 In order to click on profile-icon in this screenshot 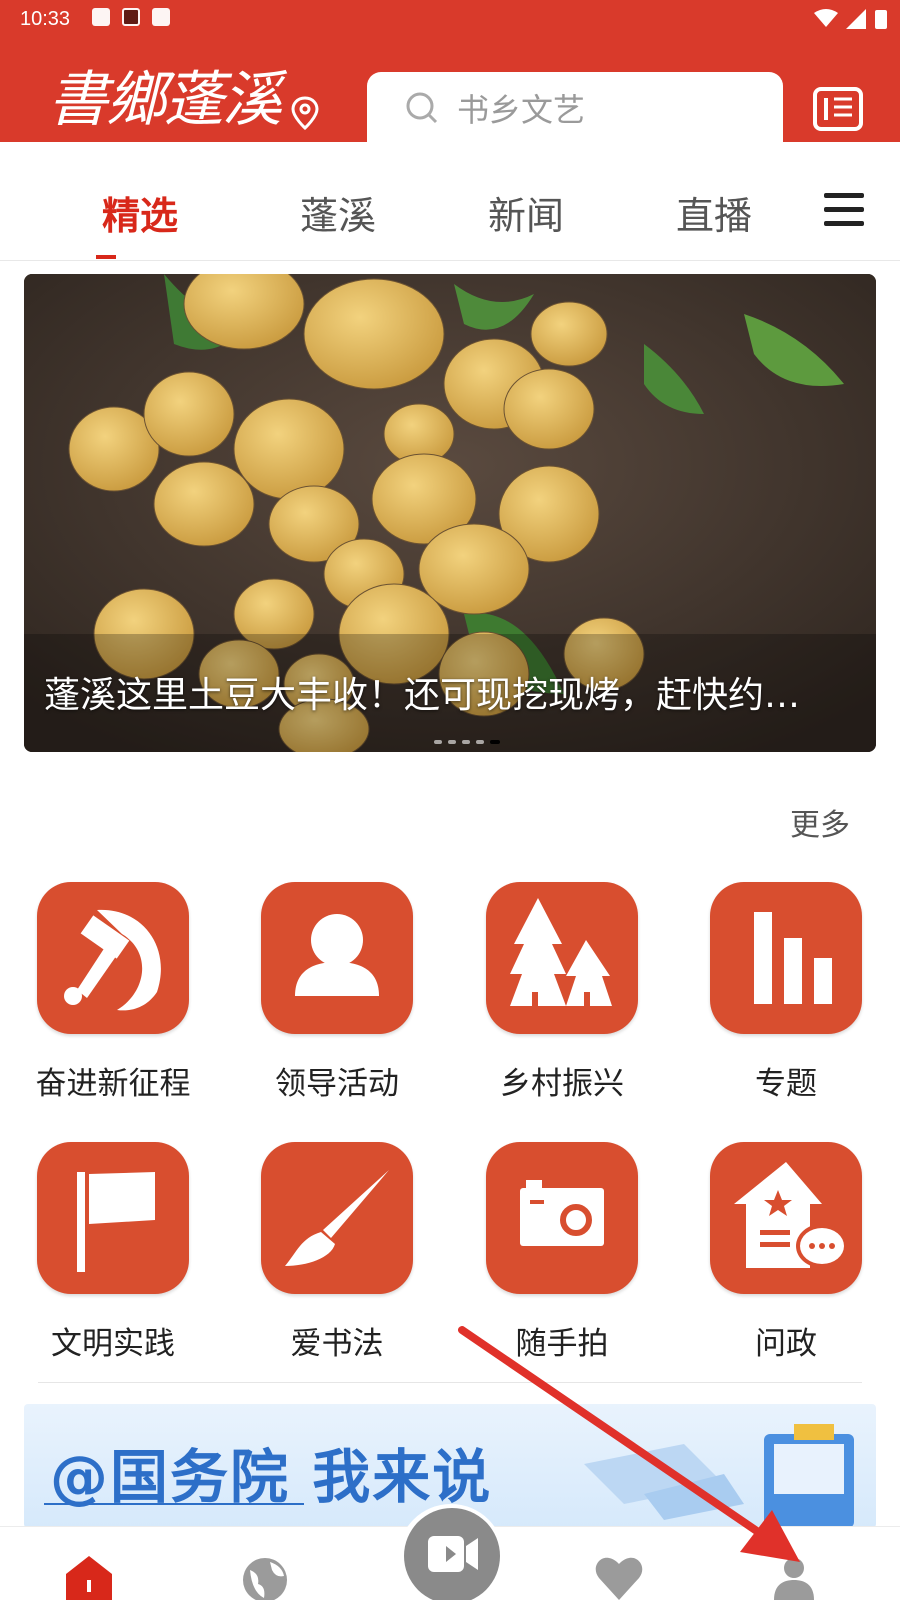, I will do `click(794, 1578)`.